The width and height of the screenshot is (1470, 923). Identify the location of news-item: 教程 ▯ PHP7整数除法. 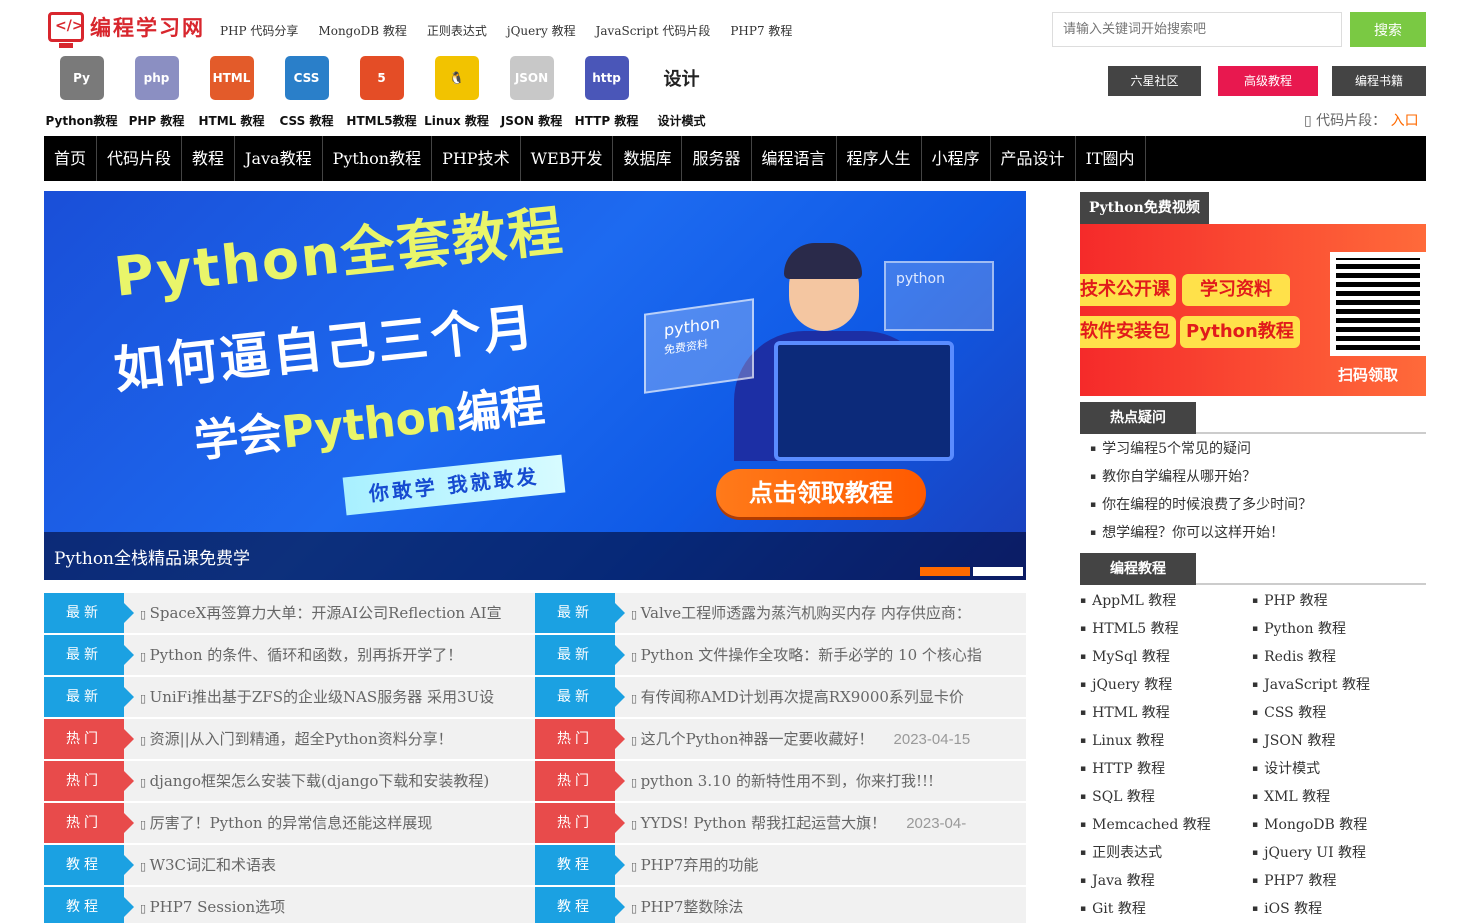
(780, 905).